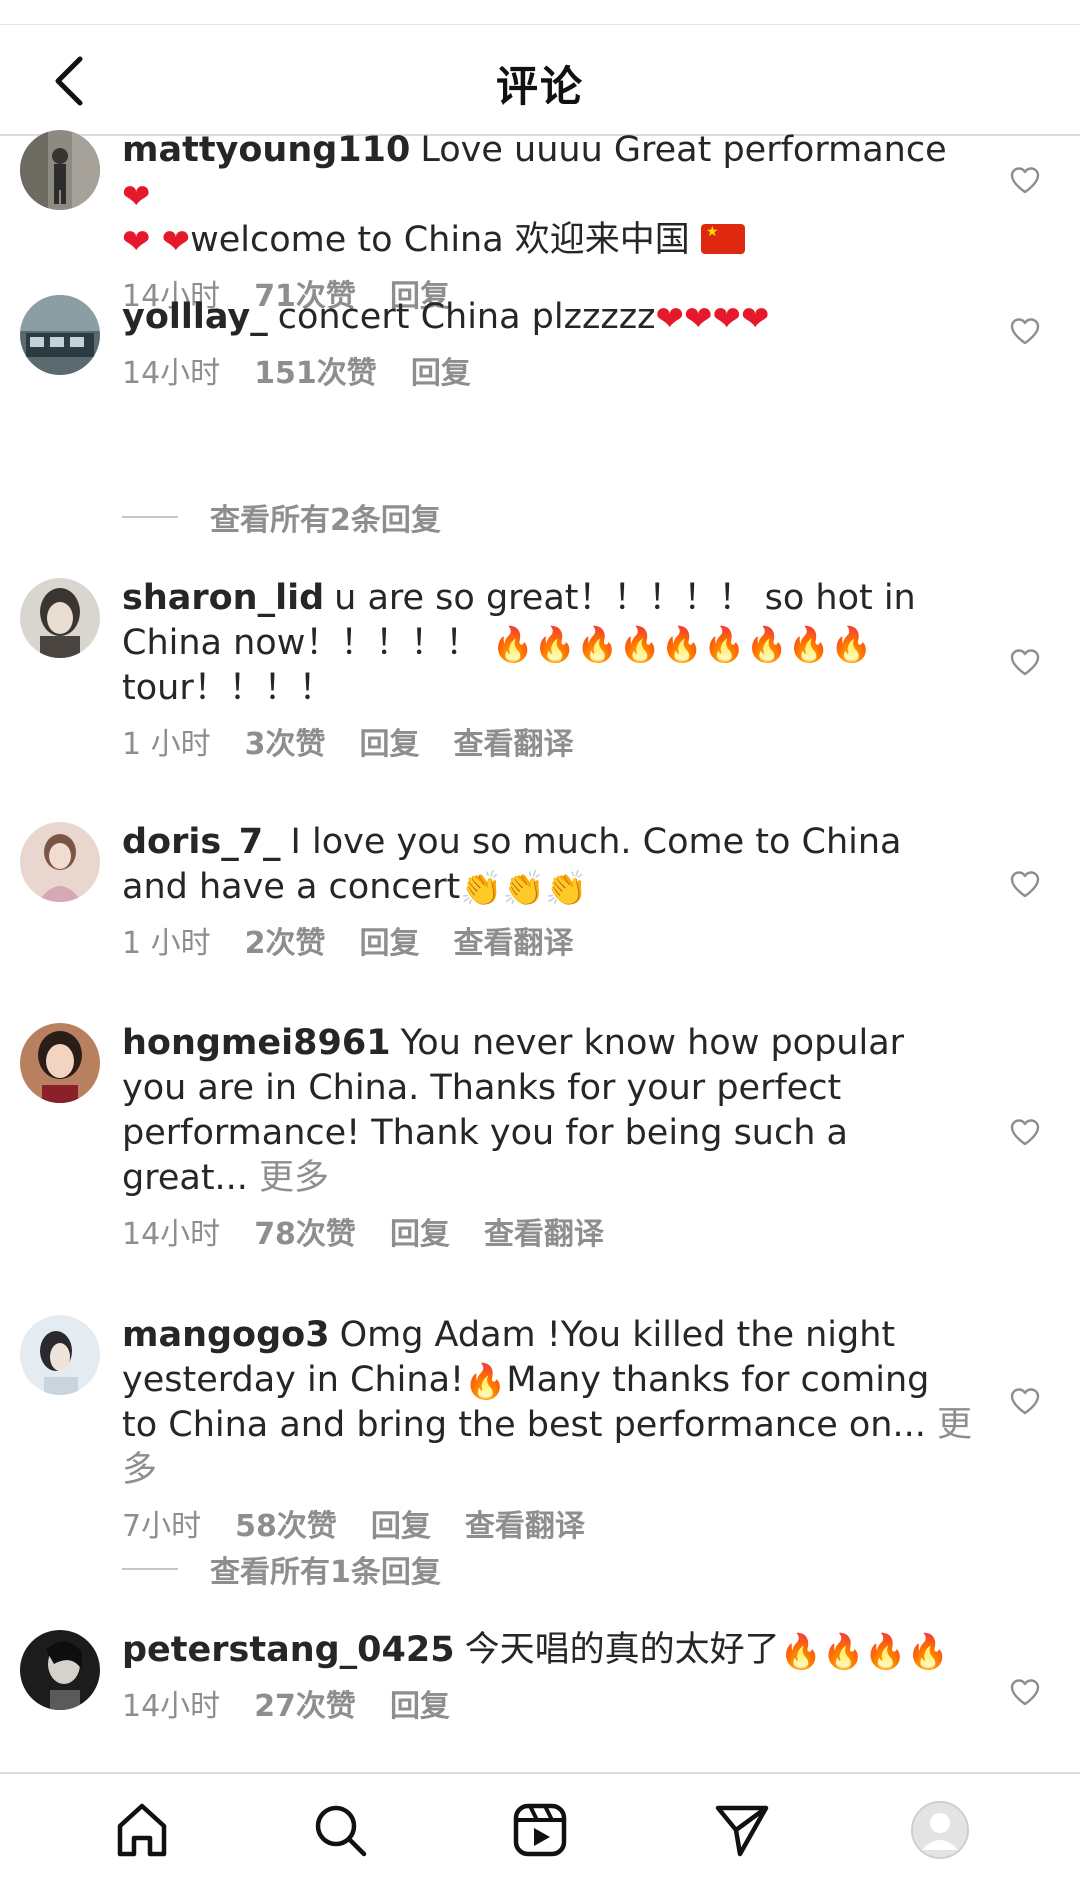 Image resolution: width=1080 pixels, height=1879 pixels. I want to click on nav-profile, so click(940, 1830).